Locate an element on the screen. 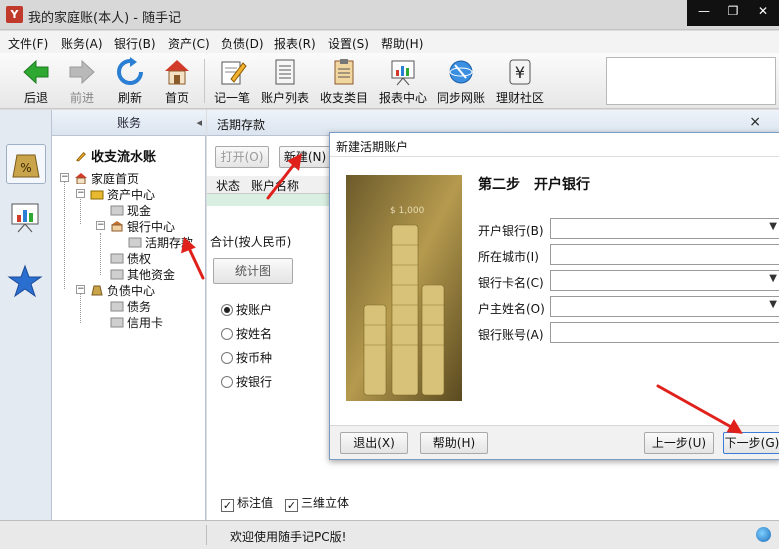  maximize-icon: ❐ is located at coordinates (733, 11).